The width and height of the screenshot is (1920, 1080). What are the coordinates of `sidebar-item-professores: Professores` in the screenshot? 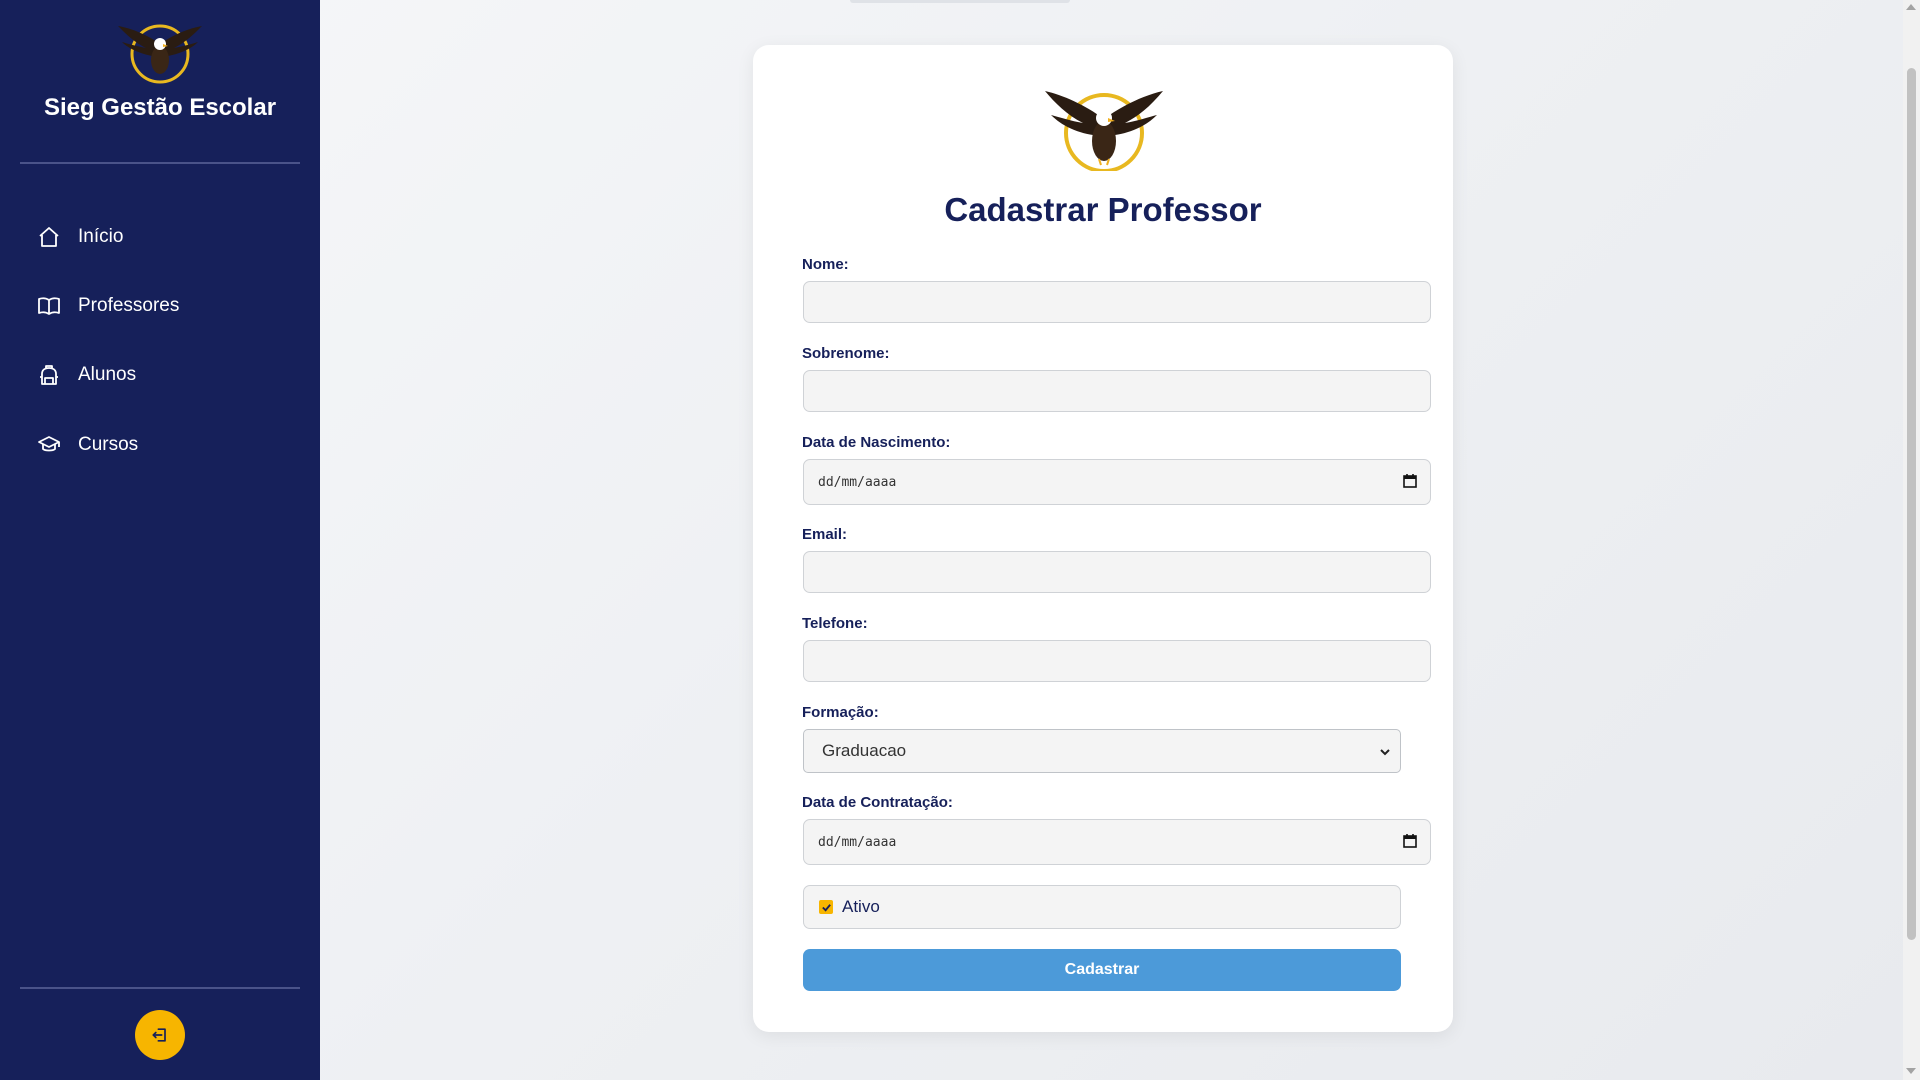 It's located at (160, 306).